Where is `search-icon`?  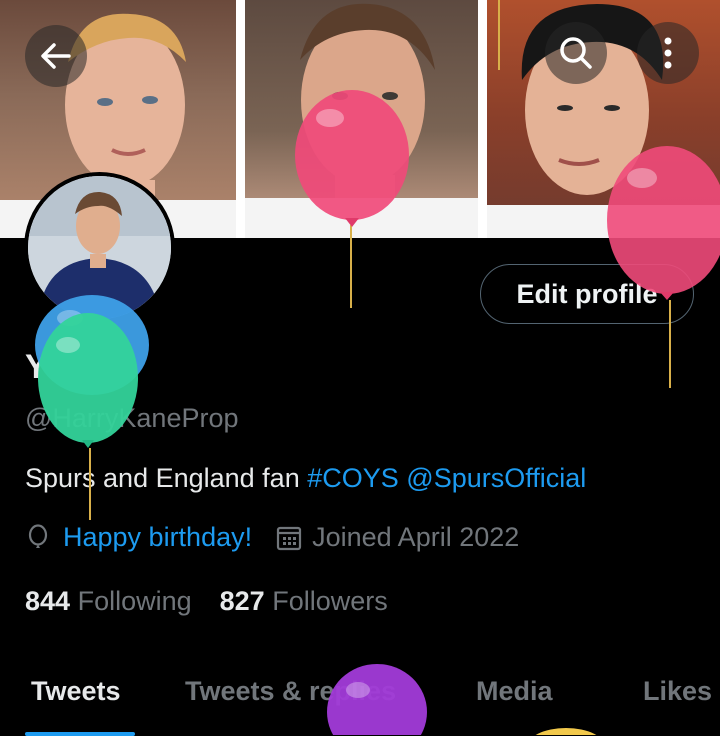
search-icon is located at coordinates (576, 53).